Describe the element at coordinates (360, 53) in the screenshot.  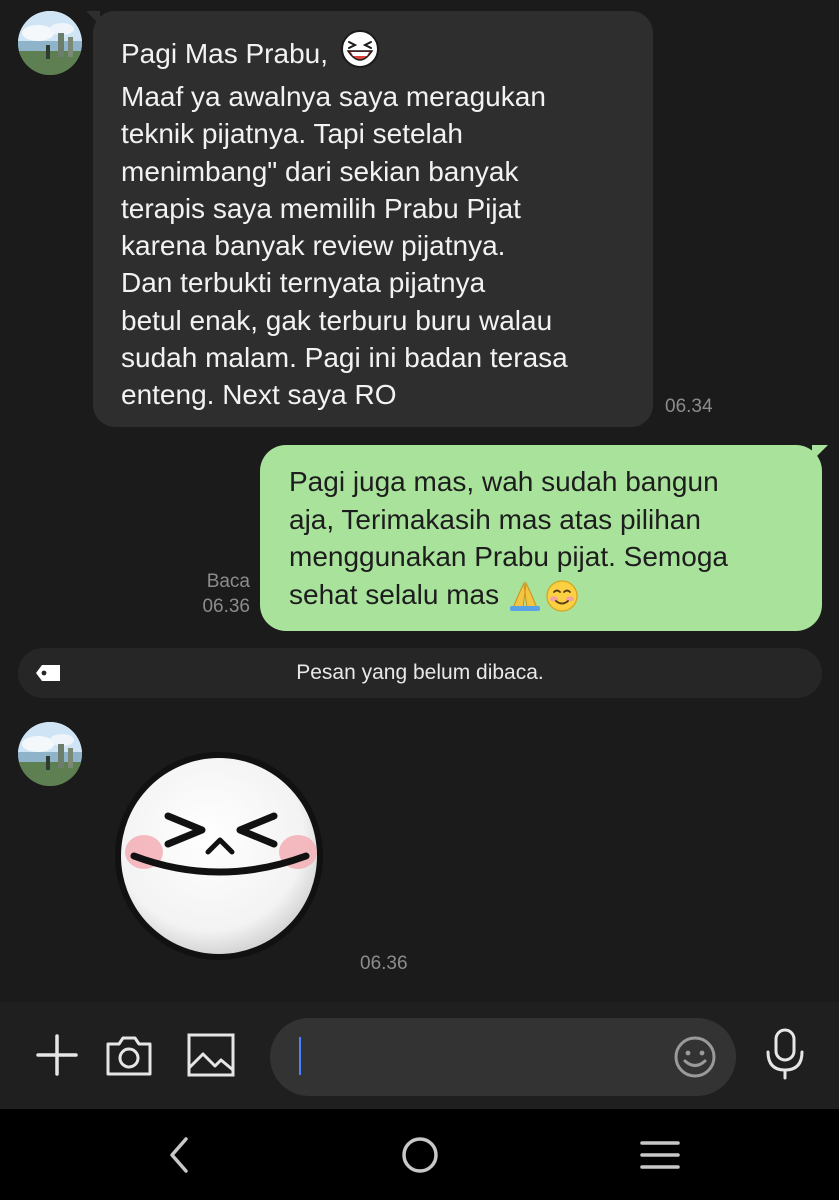
I see `laughing-face-emoji-icon` at that location.